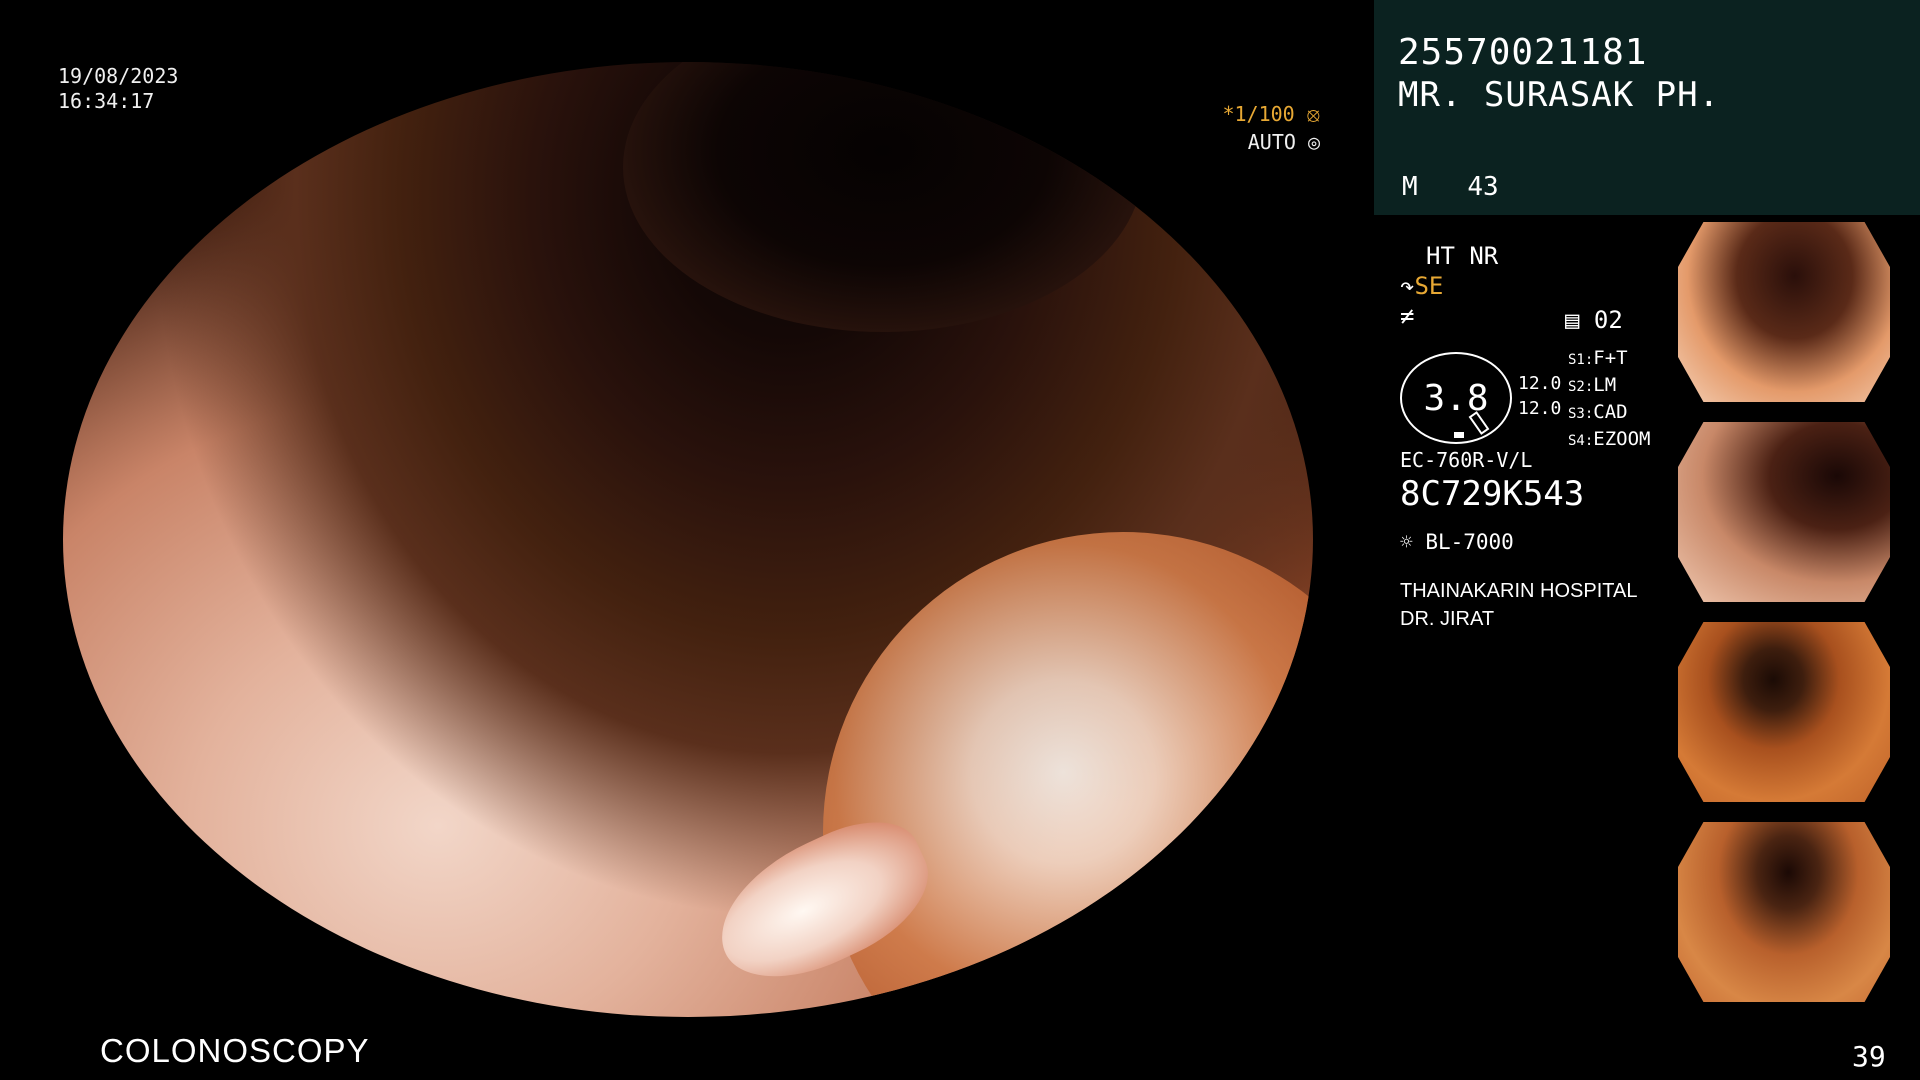 The image size is (1920, 1080). What do you see at coordinates (1523, 52) in the screenshot?
I see `patient-id: 25570021181` at bounding box center [1523, 52].